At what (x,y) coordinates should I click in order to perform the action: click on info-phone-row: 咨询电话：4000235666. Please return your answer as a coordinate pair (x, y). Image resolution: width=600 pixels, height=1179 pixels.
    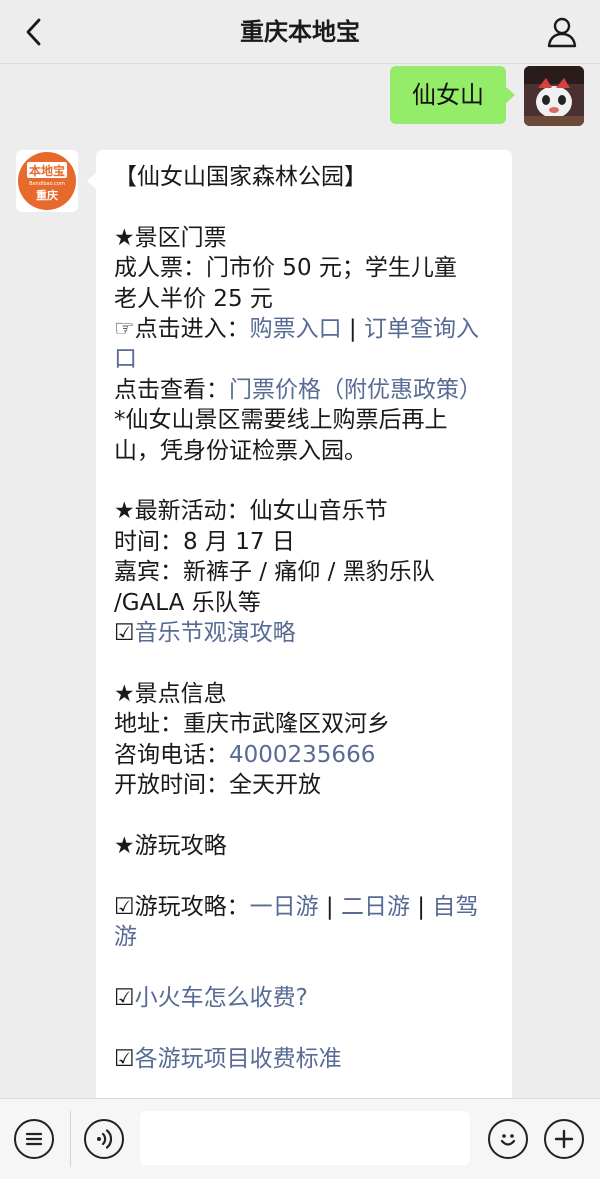
    Looking at the image, I should click on (304, 755).